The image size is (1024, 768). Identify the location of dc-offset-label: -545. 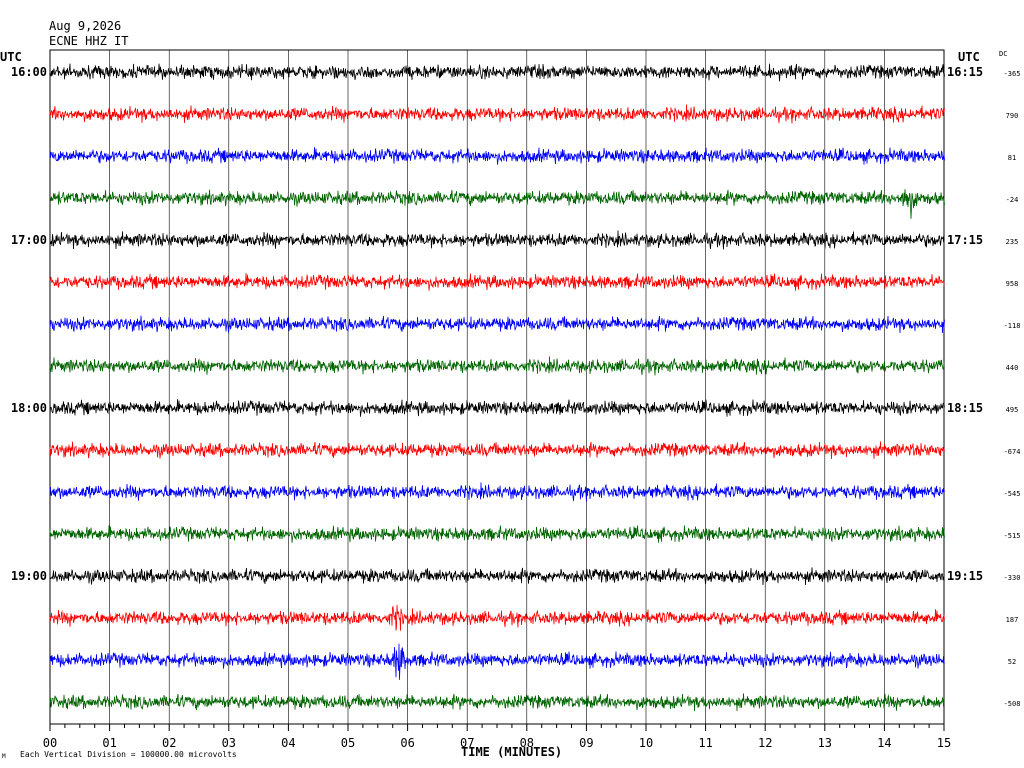
(1012, 494).